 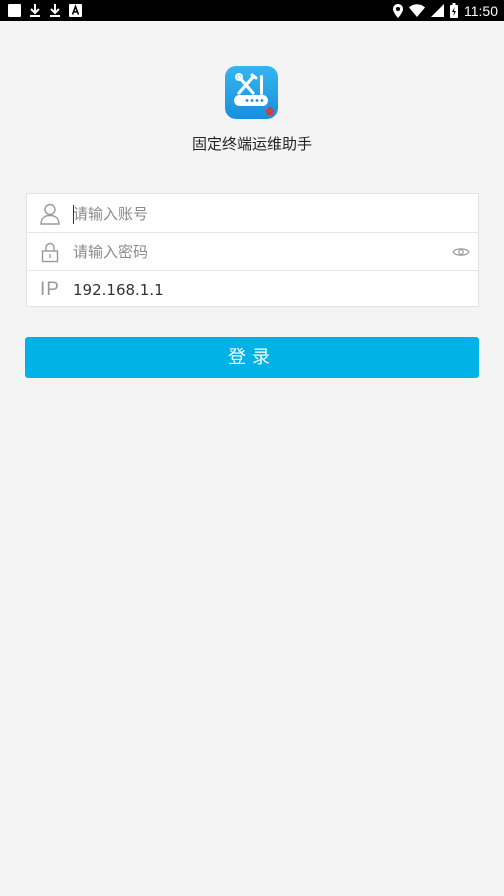 What do you see at coordinates (275, 289) in the screenshot?
I see `ip-input` at bounding box center [275, 289].